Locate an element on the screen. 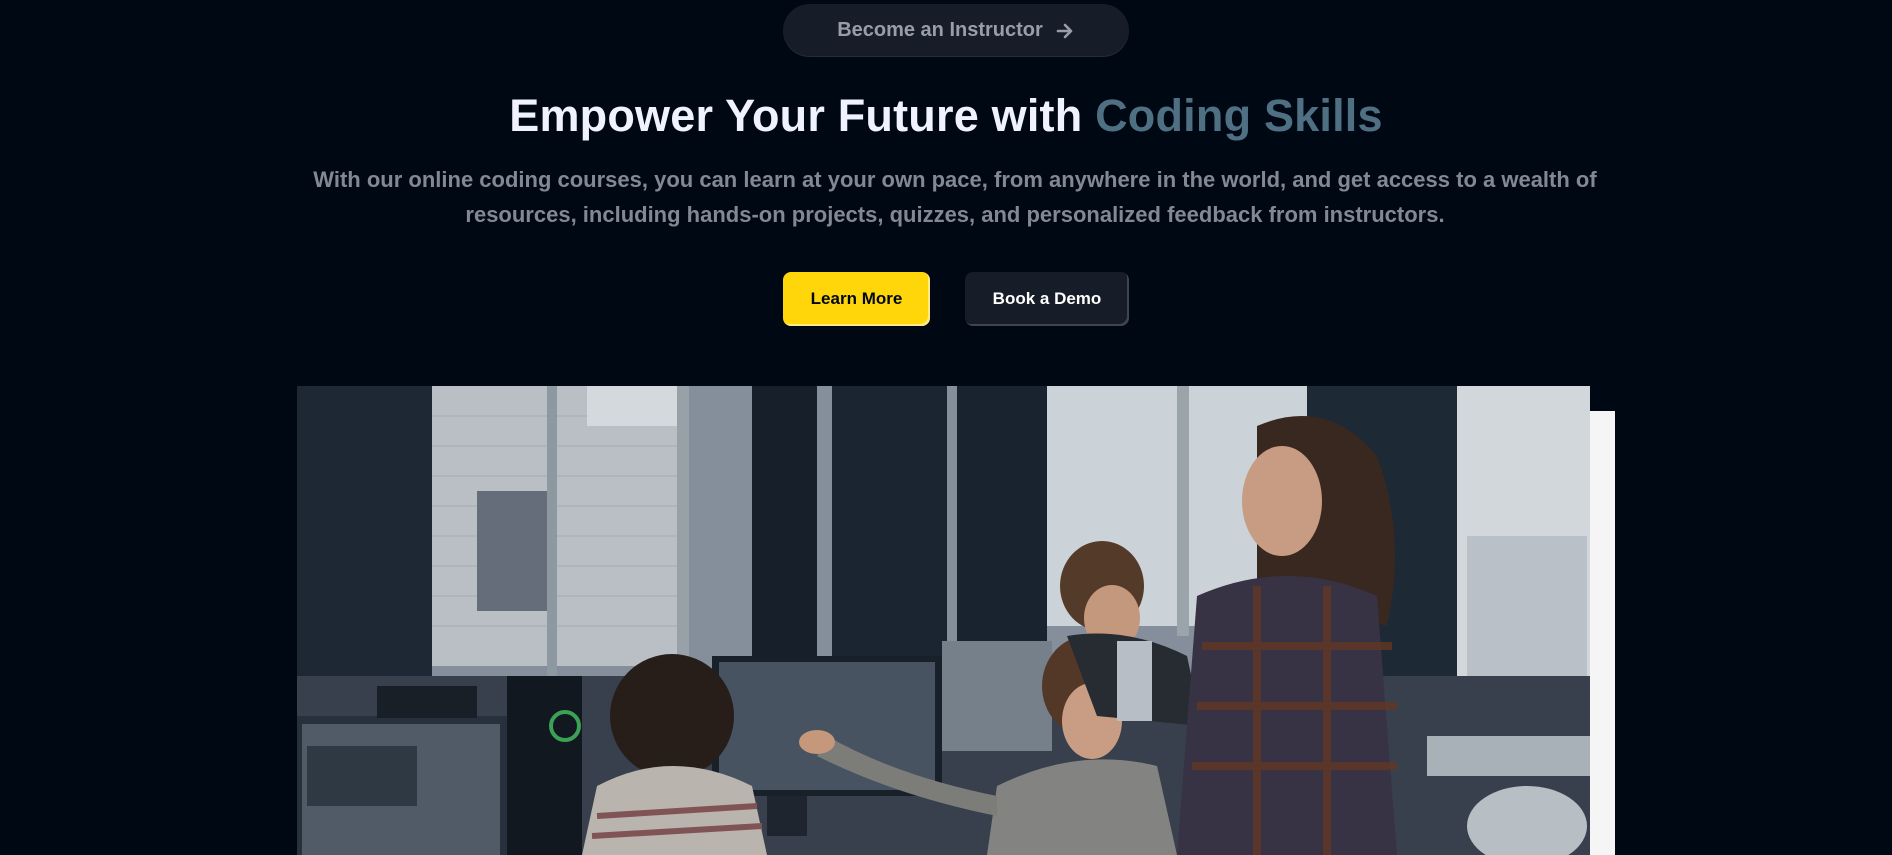  arrow-right-icon is located at coordinates (1064, 30).